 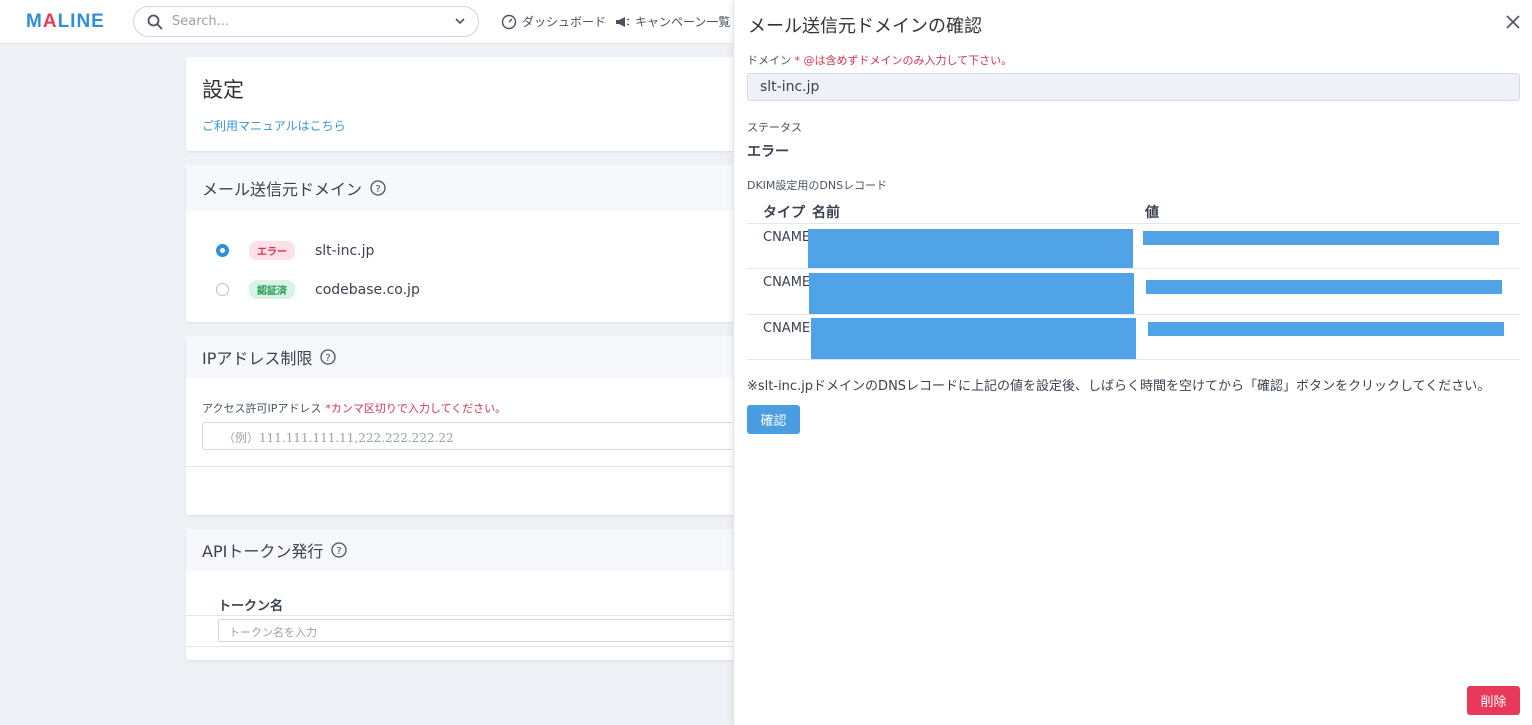 I want to click on close-icon, so click(x=1513, y=22).